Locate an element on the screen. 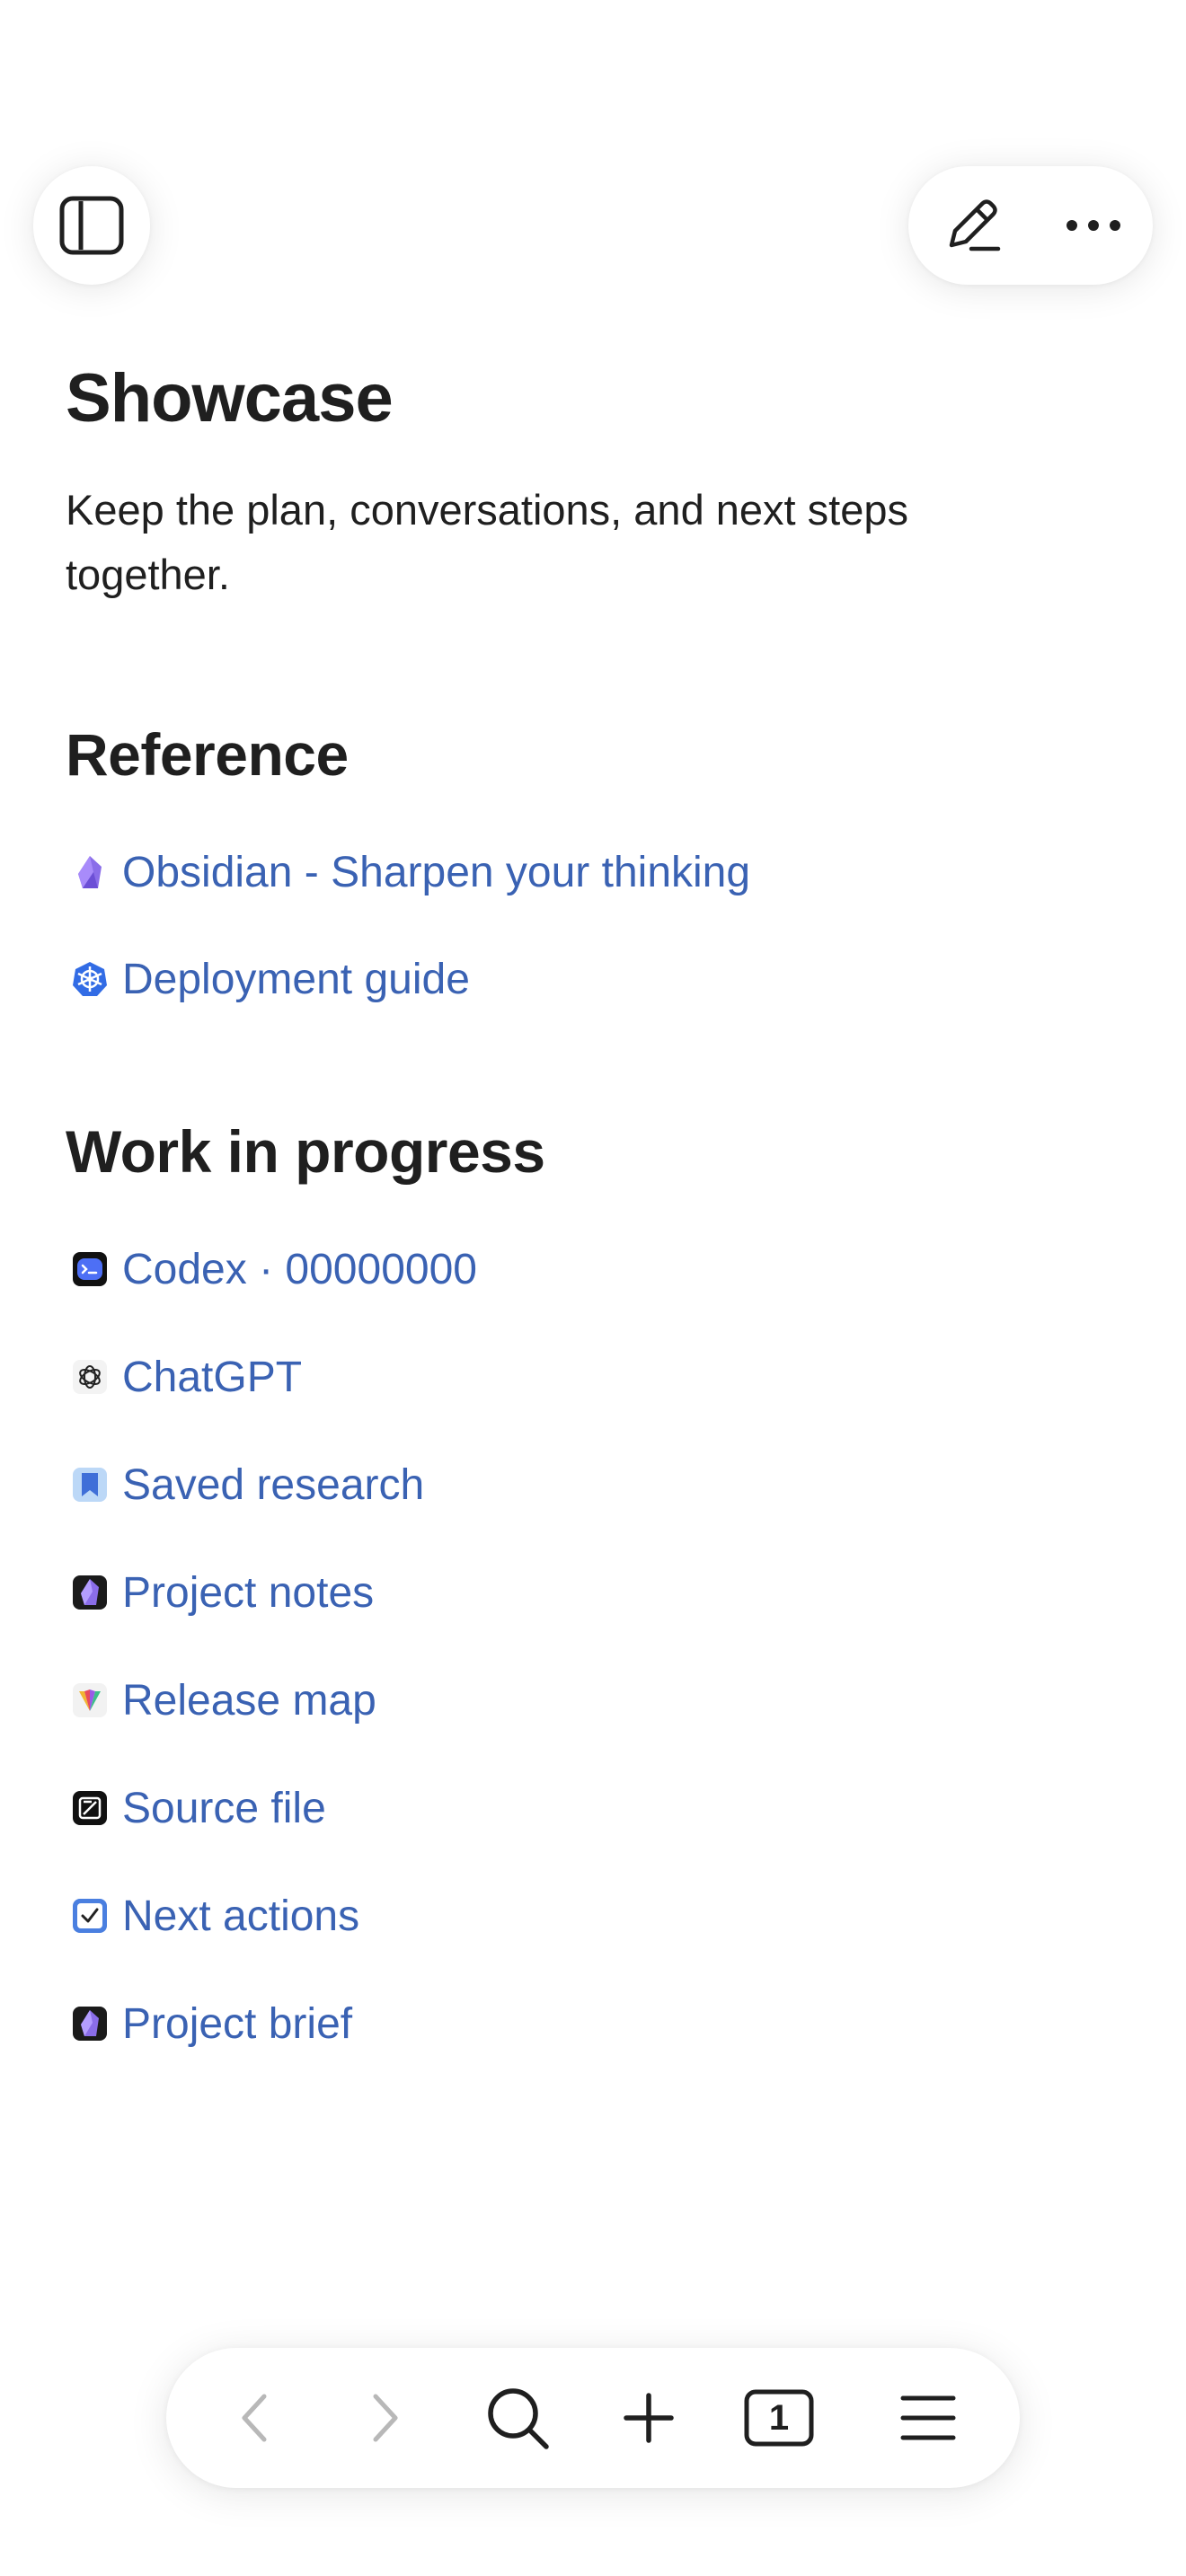 The width and height of the screenshot is (1186, 2576). link-chatgpt: ChatGPT is located at coordinates (187, 1376).